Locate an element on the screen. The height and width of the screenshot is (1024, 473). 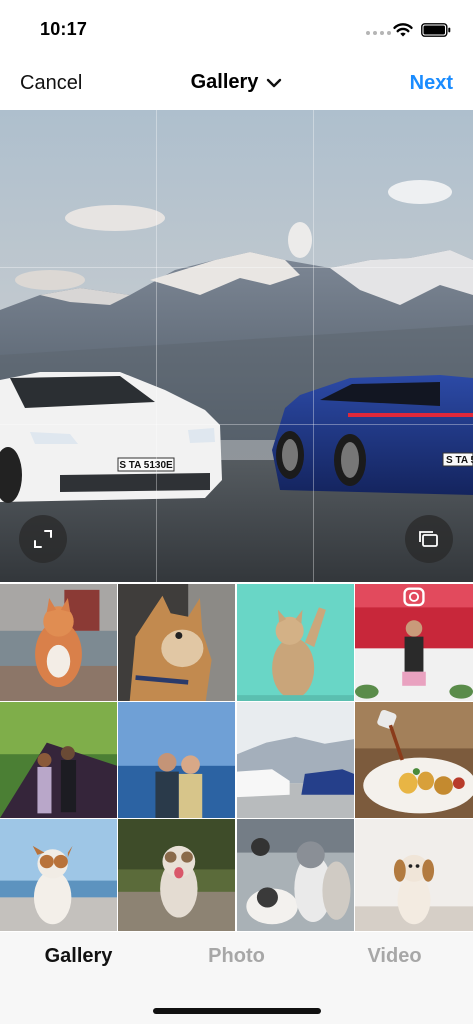
gallery-dropdown: Gallery is located at coordinates (236, 82).